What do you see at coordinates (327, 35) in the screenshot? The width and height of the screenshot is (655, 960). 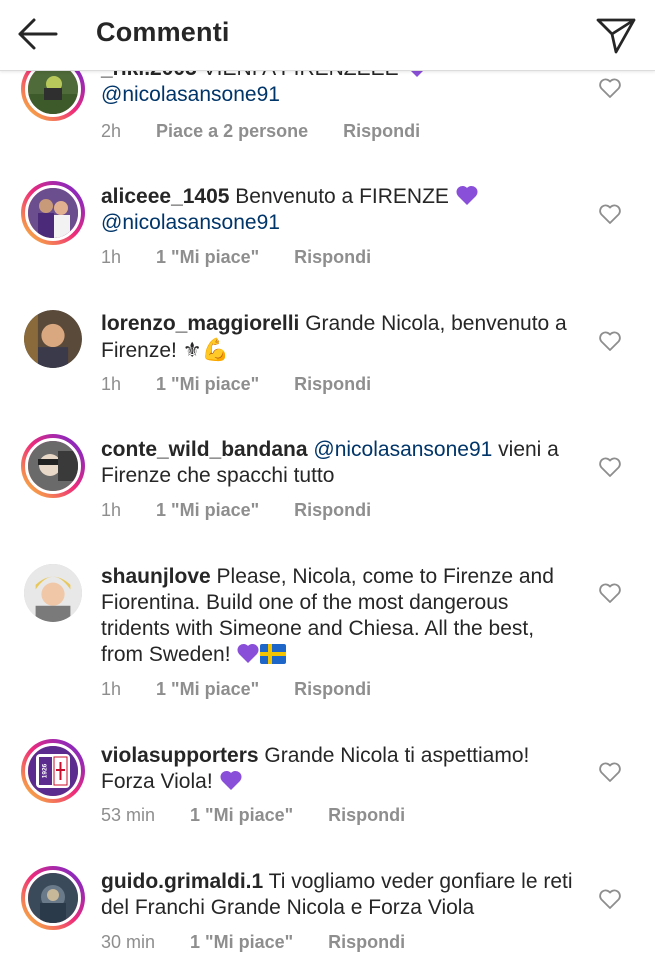 I see `header-bar: Commenti` at bounding box center [327, 35].